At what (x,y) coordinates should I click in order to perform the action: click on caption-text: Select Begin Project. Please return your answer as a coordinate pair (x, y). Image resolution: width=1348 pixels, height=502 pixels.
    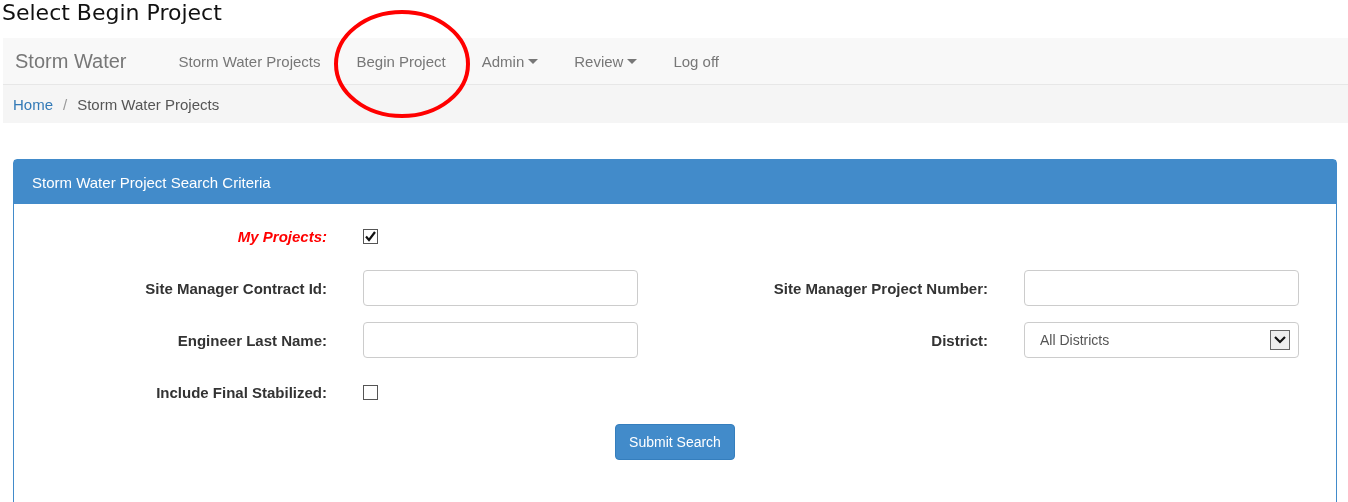
    Looking at the image, I should click on (112, 13).